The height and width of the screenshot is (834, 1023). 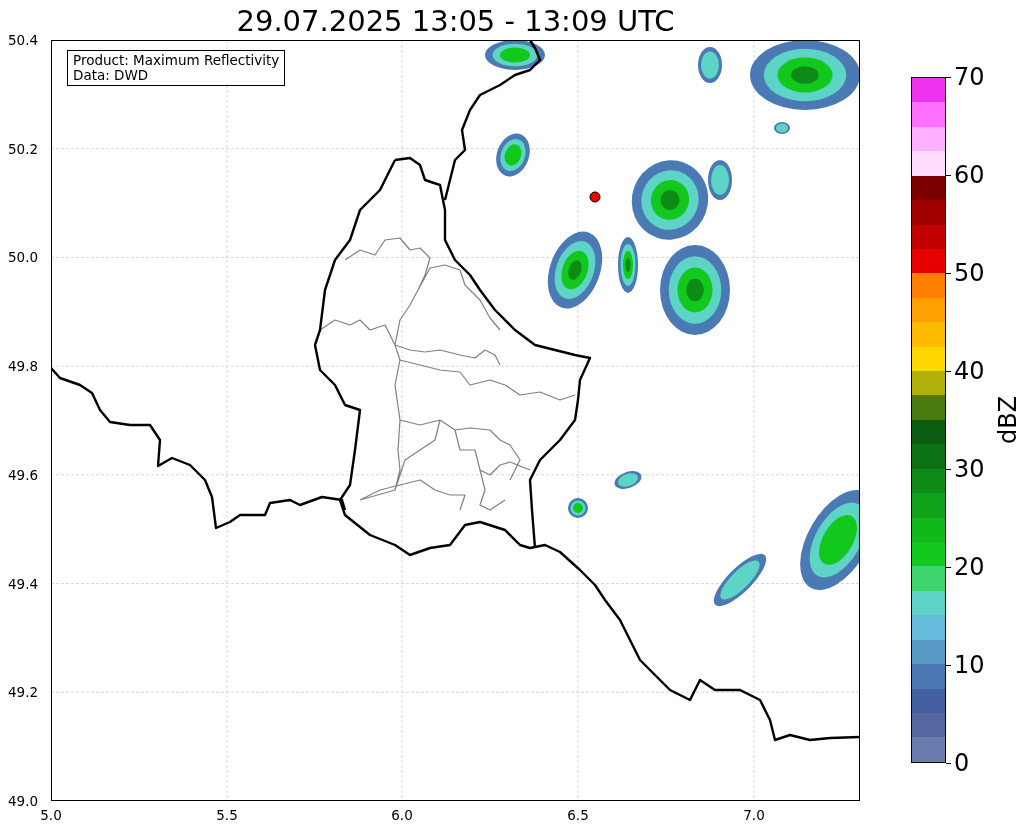 I want to click on x-axis-label: 6.0, so click(x=402, y=815).